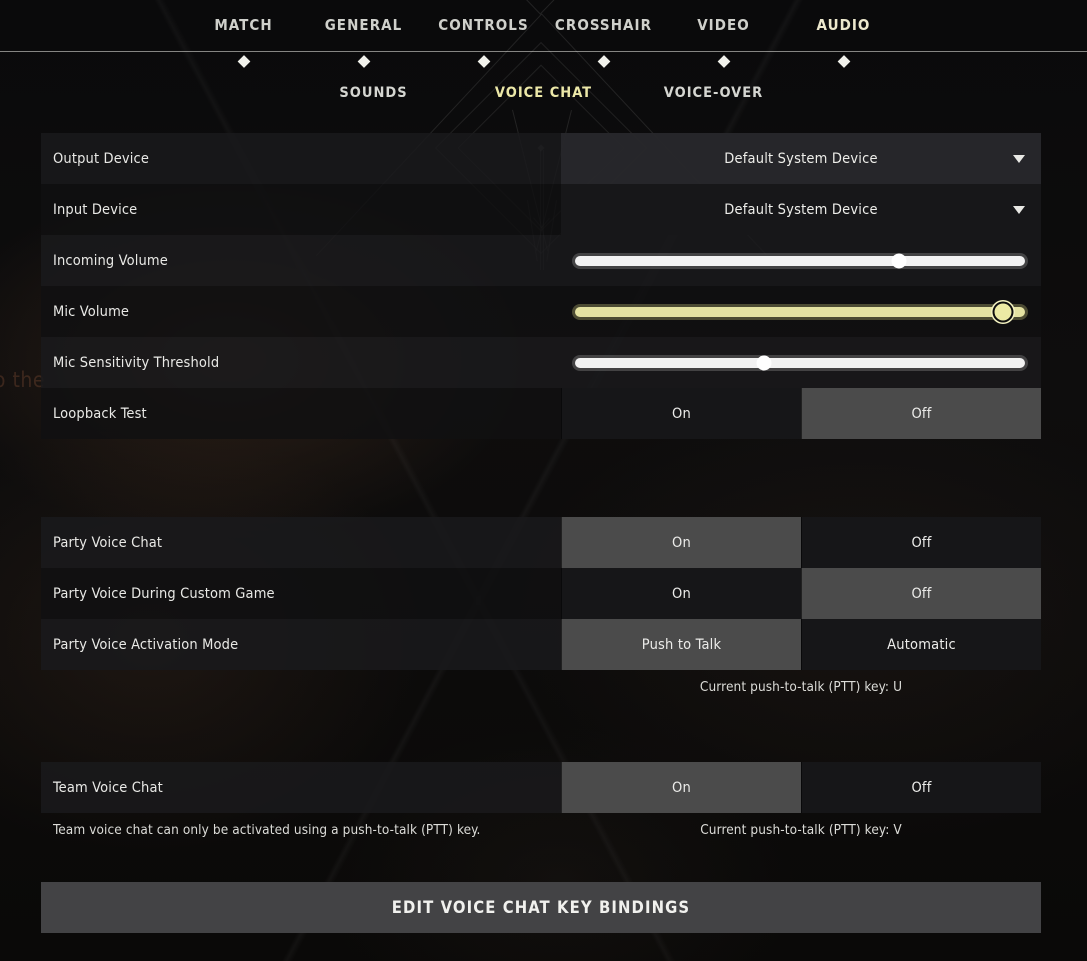  Describe the element at coordinates (541, 787) in the screenshot. I see `setting-row-team-voice-chat: Team Voice Chat On Off` at that location.